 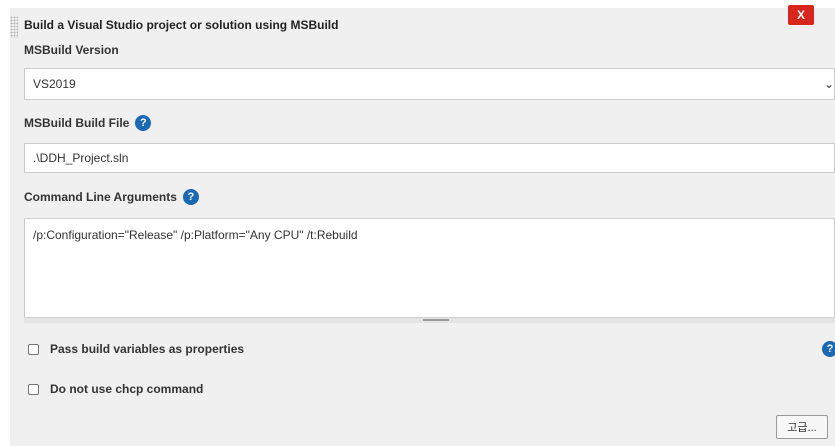 What do you see at coordinates (77, 123) in the screenshot?
I see `build-file-label-text: MSBuild Build File` at bounding box center [77, 123].